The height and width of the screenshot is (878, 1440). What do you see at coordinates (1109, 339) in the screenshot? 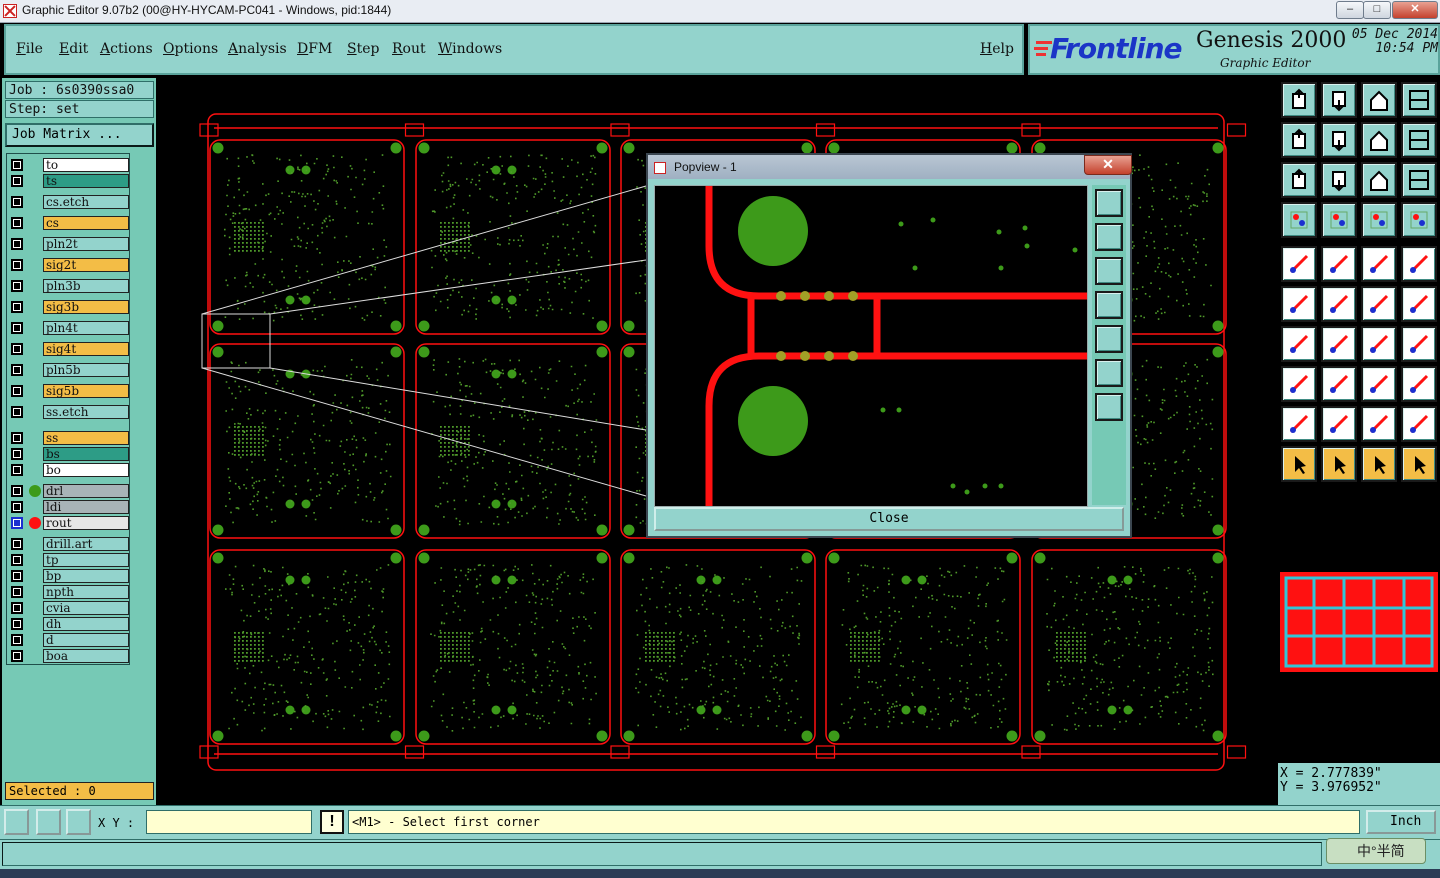
I see `popview-pan-right-icon` at bounding box center [1109, 339].